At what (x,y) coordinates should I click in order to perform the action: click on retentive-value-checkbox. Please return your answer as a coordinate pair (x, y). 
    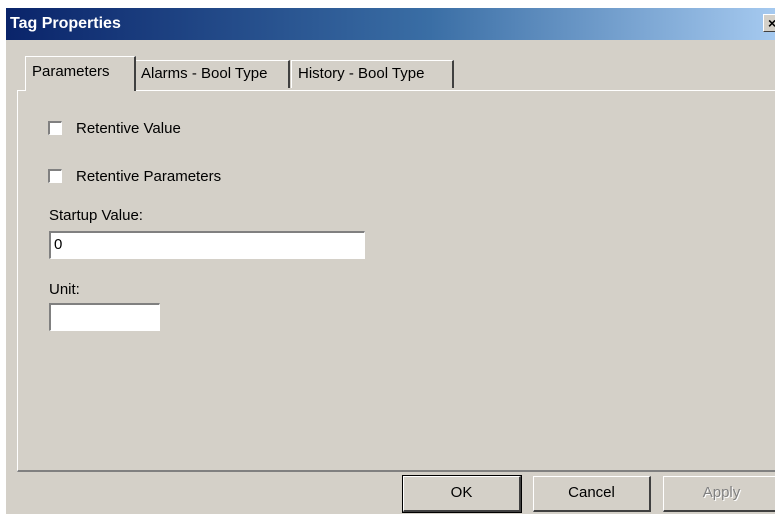
    Looking at the image, I should click on (55, 128).